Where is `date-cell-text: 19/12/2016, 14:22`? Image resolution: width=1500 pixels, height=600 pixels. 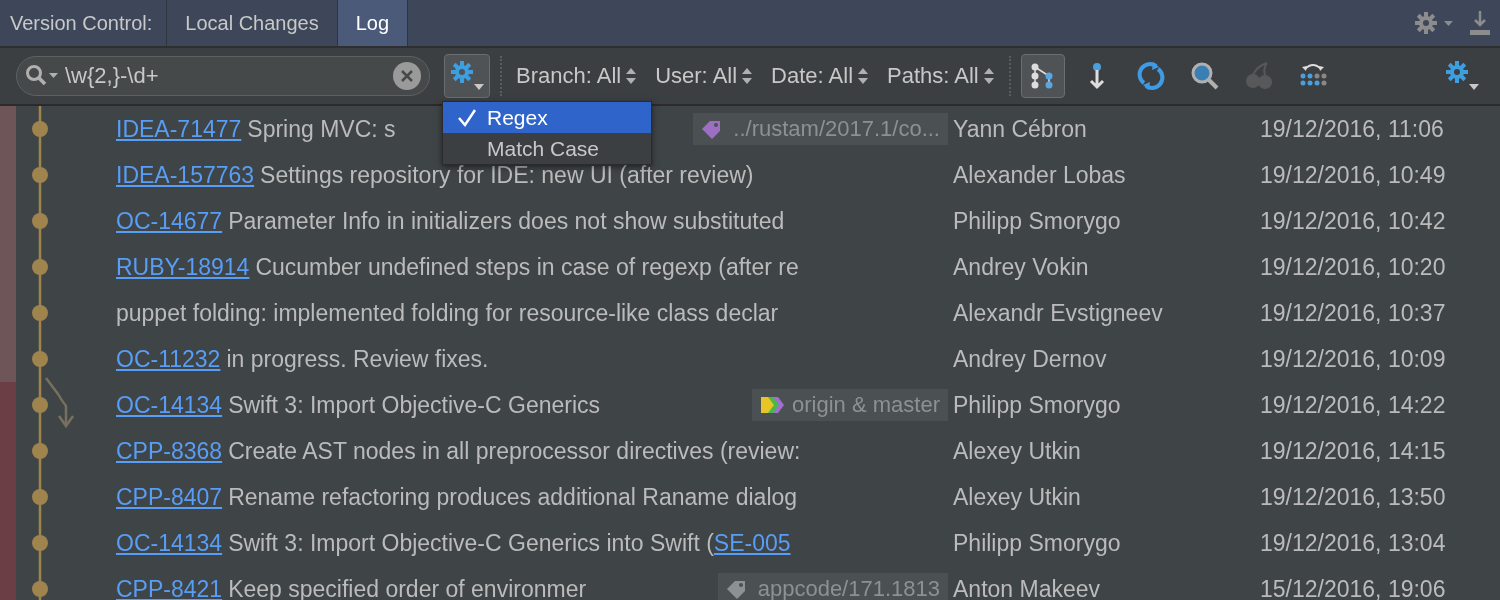 date-cell-text: 19/12/2016, 14:22 is located at coordinates (1353, 405).